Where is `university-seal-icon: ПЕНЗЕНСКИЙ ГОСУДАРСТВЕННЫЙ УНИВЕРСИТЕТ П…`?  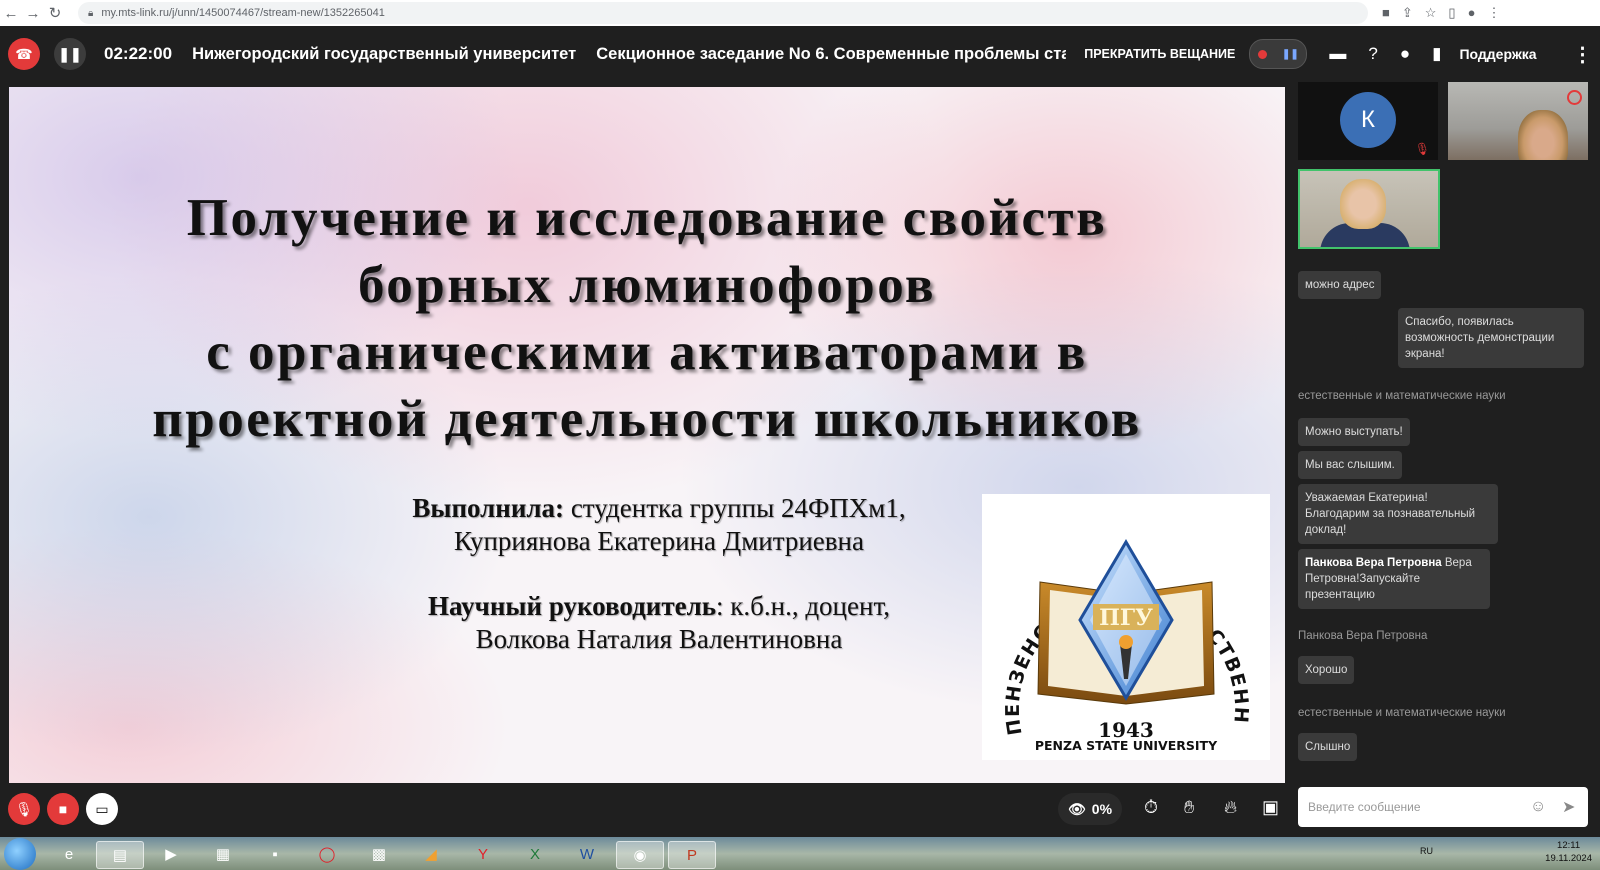 university-seal-icon: ПЕНЗЕНСКИЙ ГОСУДАРСТВЕННЫЙ УНИВЕРСИТЕТ П… is located at coordinates (1110, 614).